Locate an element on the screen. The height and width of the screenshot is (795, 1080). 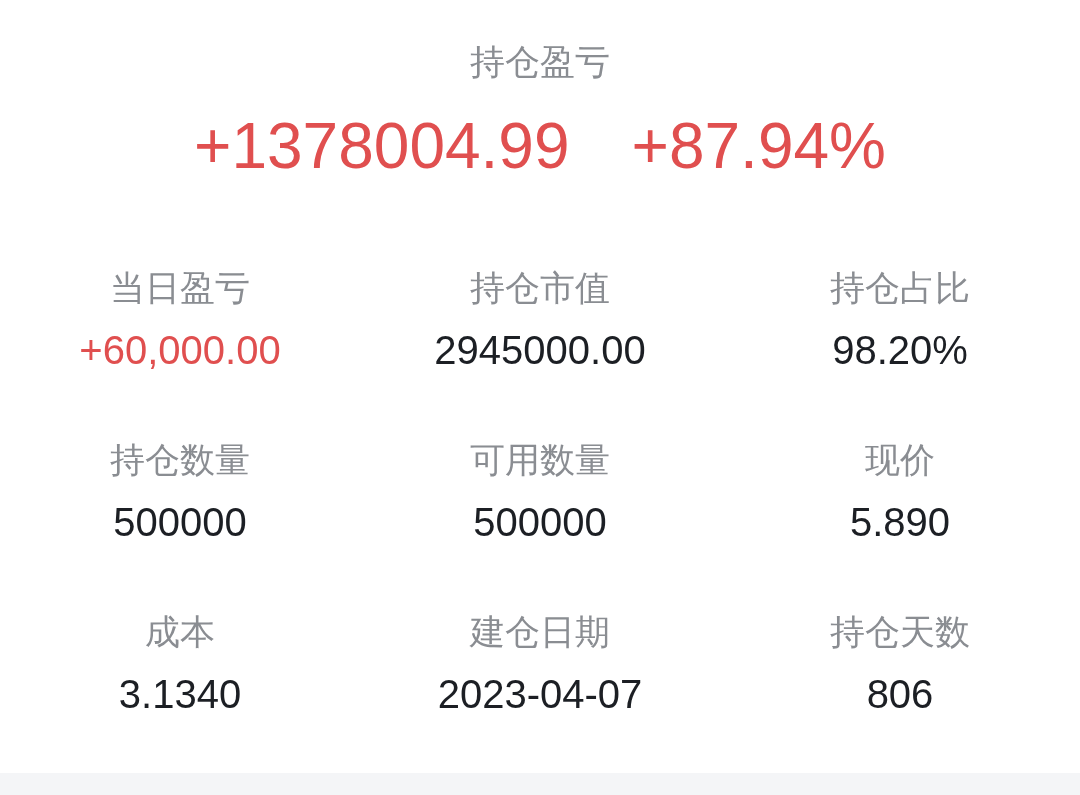
stat-value: 3.1340 is located at coordinates (180, 694).